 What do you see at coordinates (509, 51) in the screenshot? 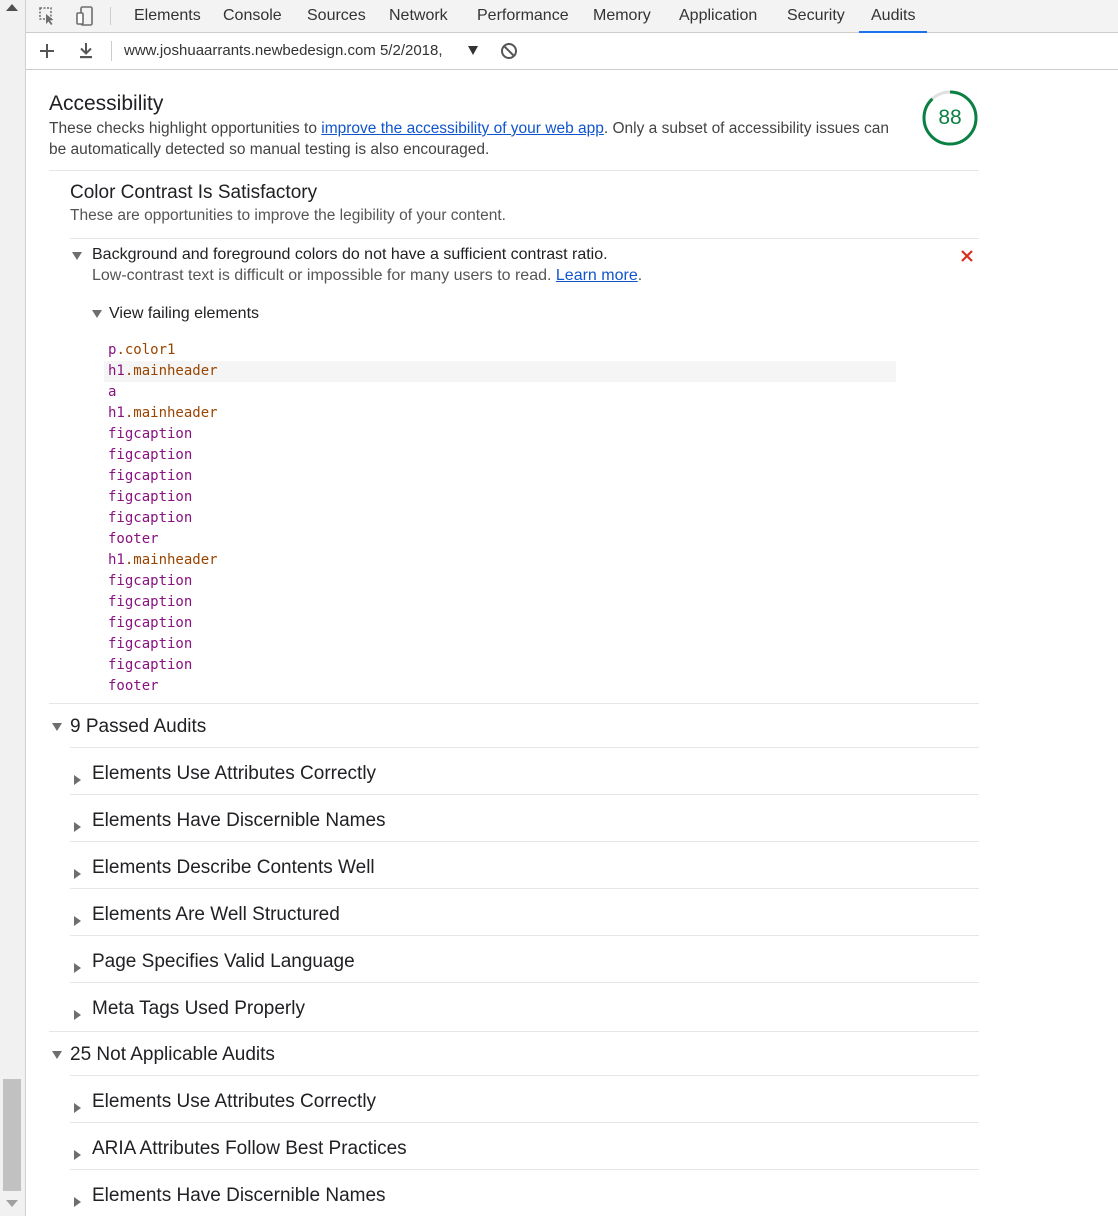
I see `clear-all-icon` at bounding box center [509, 51].